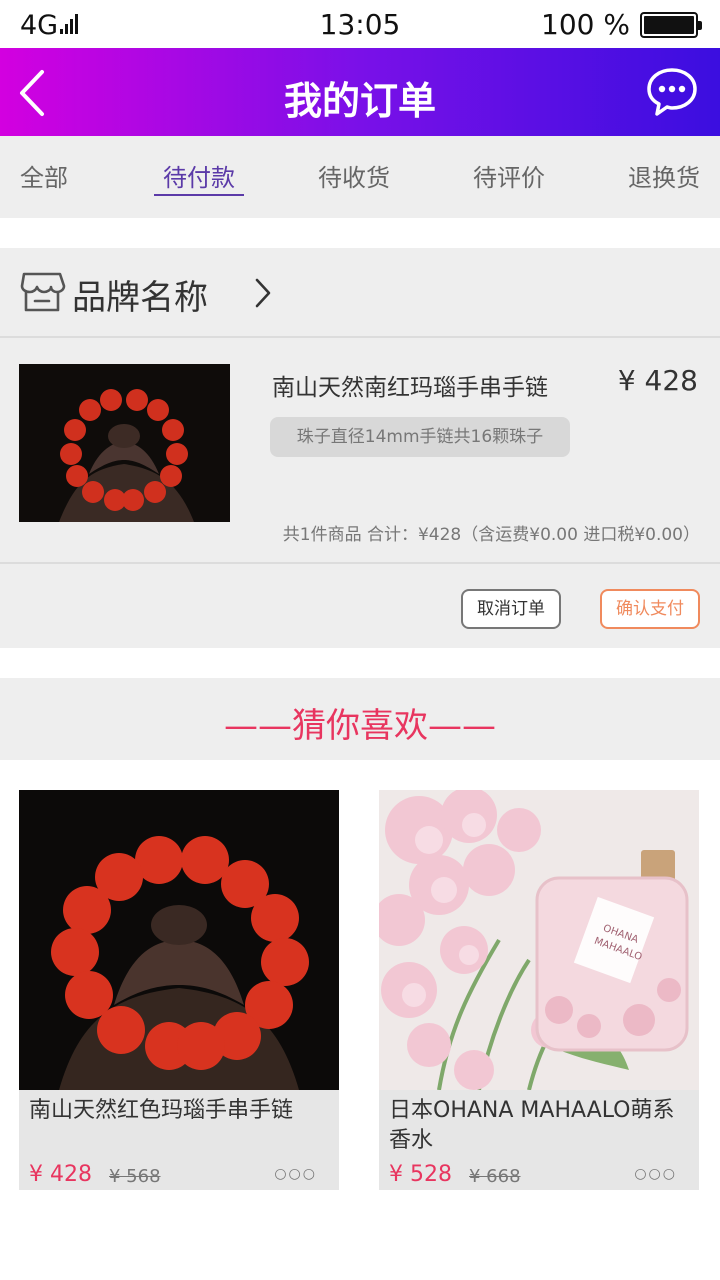  I want to click on status-bar: 4G 13:05 100 %, so click(360, 24).